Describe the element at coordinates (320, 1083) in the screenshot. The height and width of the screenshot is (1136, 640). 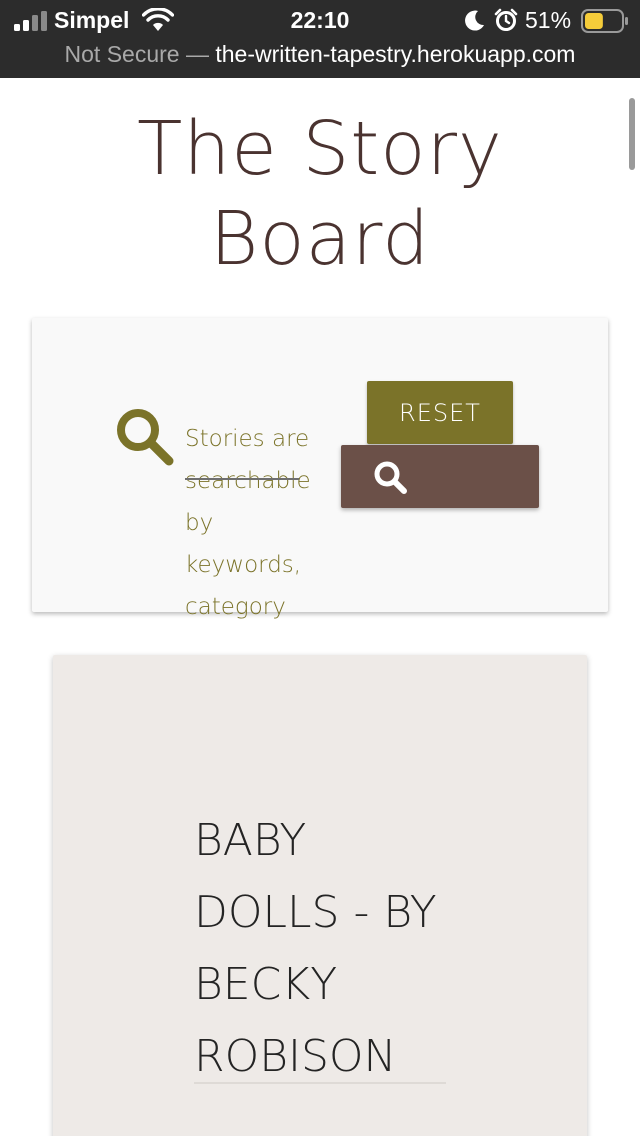
I see `story-divider` at that location.